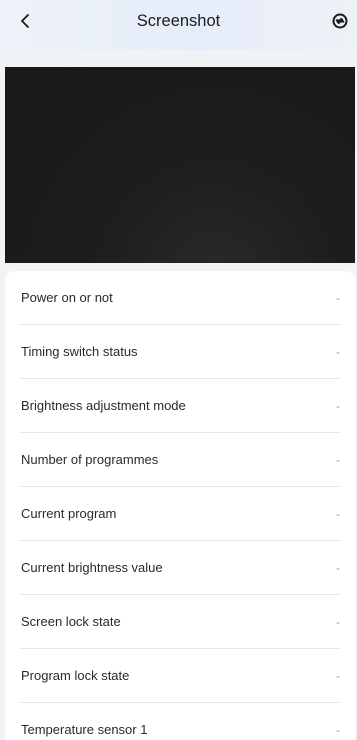 This screenshot has width=357, height=740. Describe the element at coordinates (71, 621) in the screenshot. I see `status-label: Screen lock state` at that location.